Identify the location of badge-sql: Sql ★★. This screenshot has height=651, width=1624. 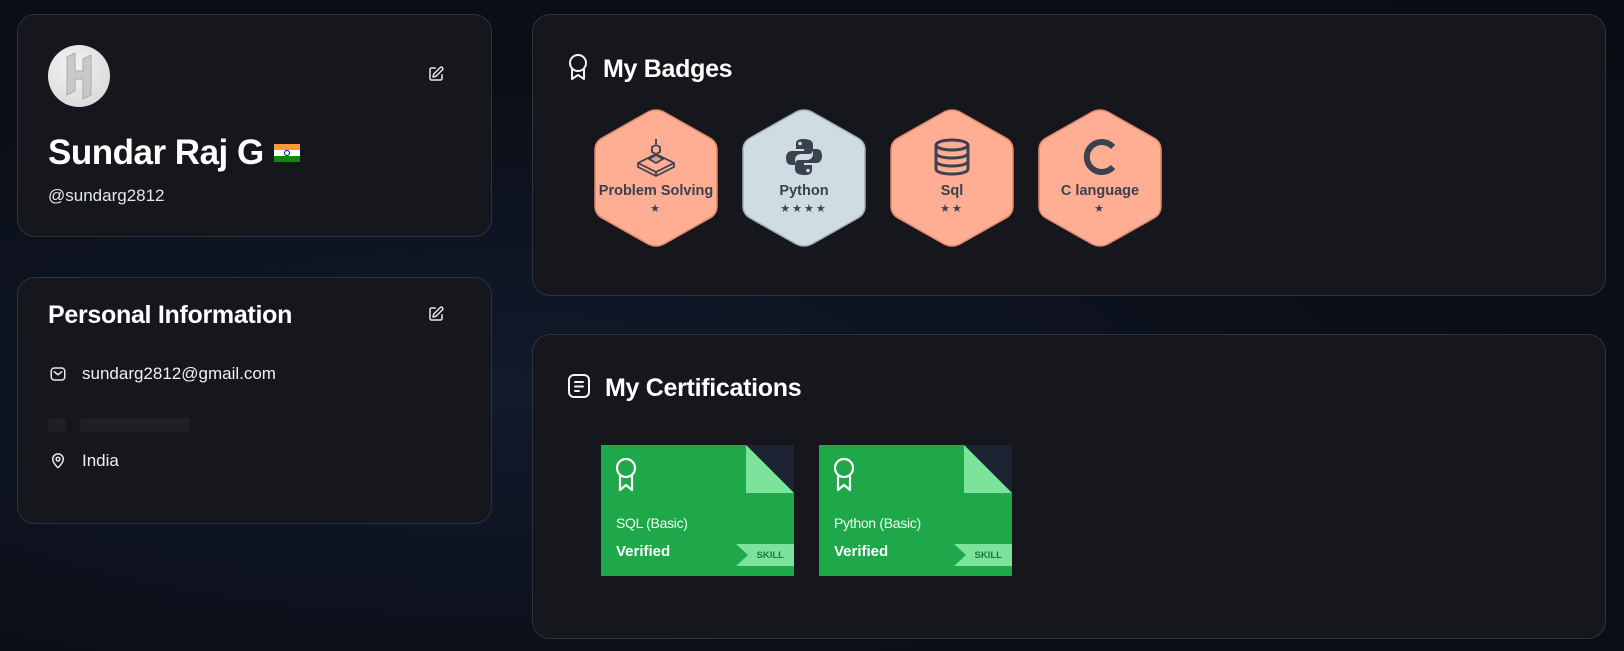
(952, 178).